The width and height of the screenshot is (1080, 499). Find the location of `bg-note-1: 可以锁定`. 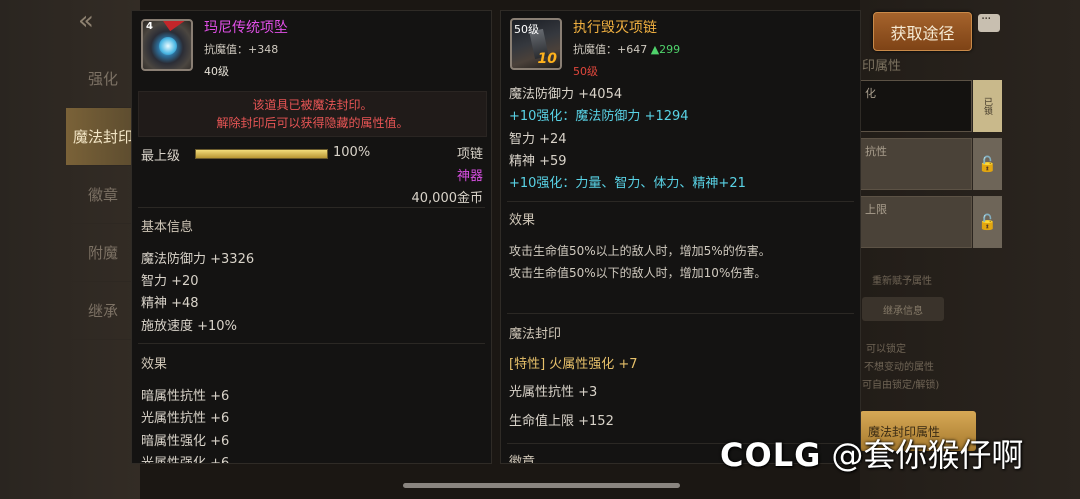

bg-note-1: 可以锁定 is located at coordinates (886, 349).